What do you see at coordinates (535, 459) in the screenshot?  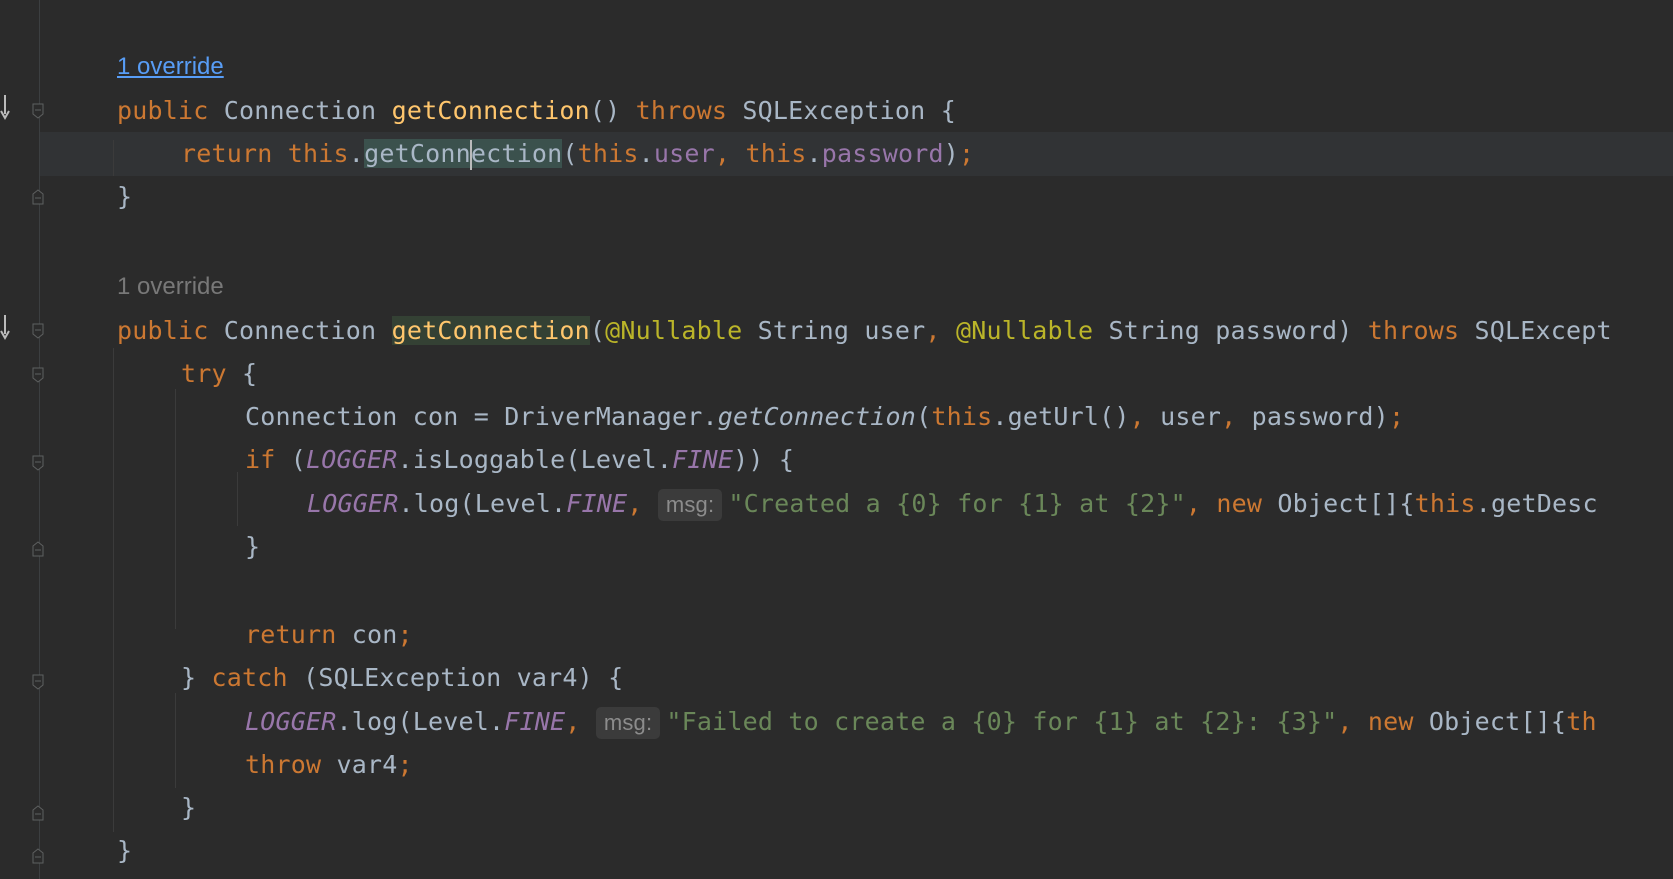 I see `code-text: .isLoggable(Level.` at bounding box center [535, 459].